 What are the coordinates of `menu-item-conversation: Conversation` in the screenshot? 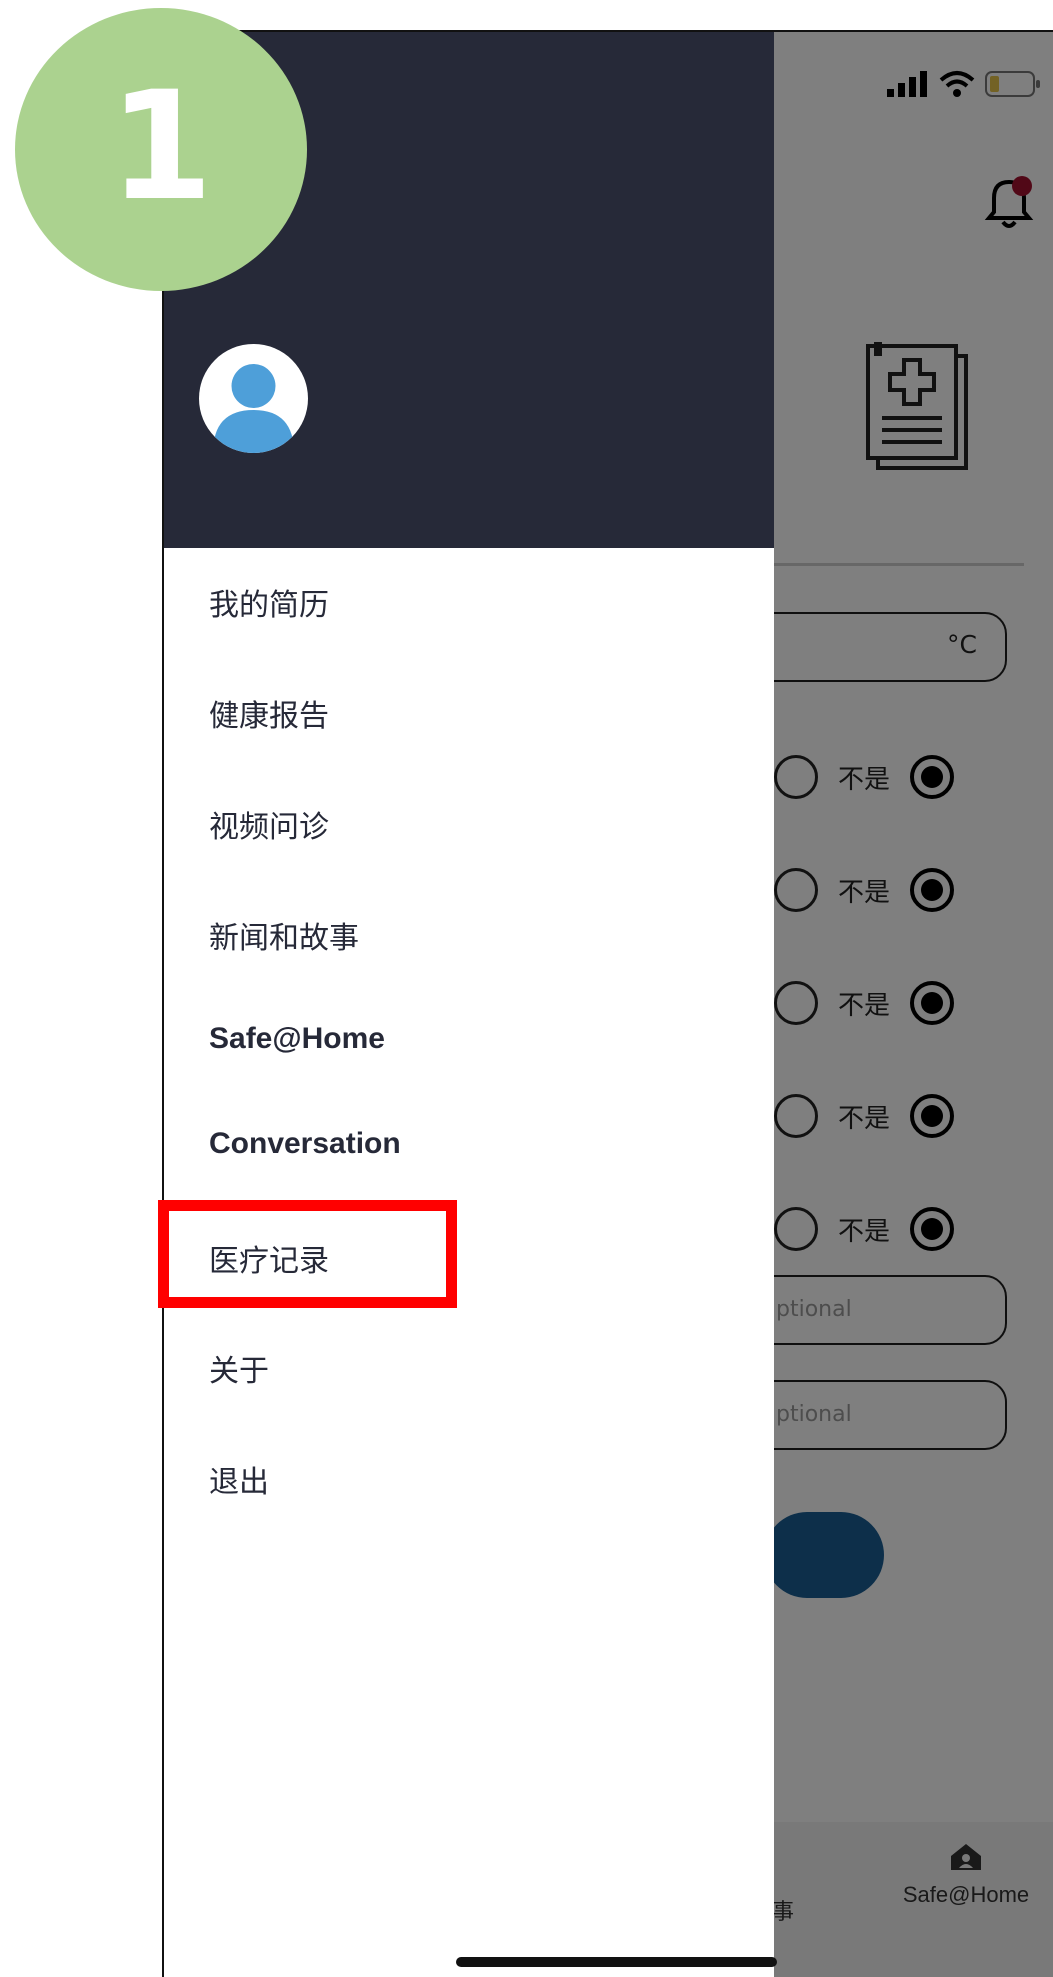 It's located at (305, 1144).